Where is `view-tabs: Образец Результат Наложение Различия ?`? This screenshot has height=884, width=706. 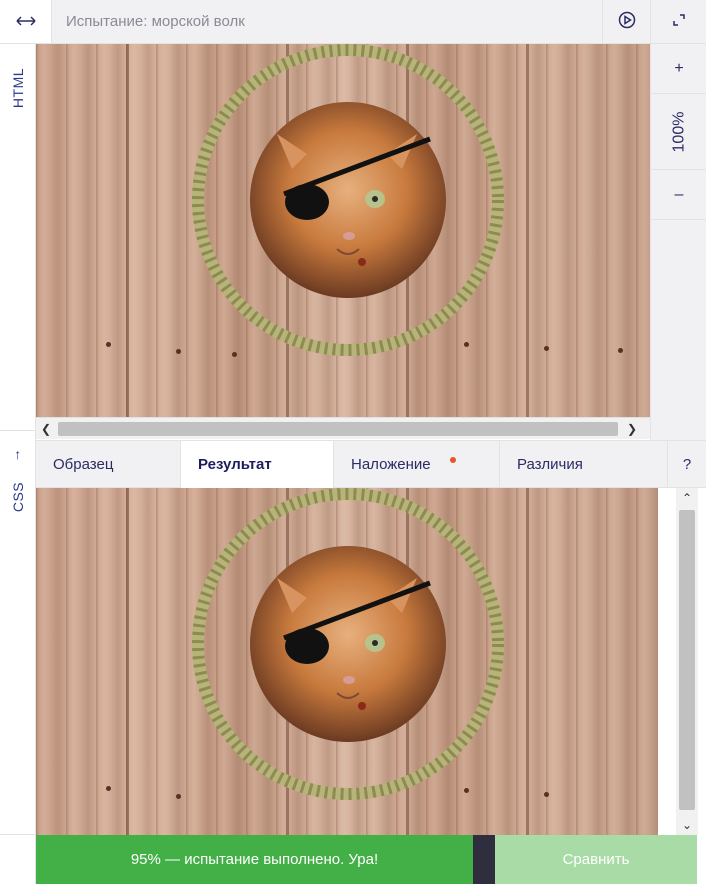 view-tabs: Образец Результат Наложение Различия ? is located at coordinates (371, 464).